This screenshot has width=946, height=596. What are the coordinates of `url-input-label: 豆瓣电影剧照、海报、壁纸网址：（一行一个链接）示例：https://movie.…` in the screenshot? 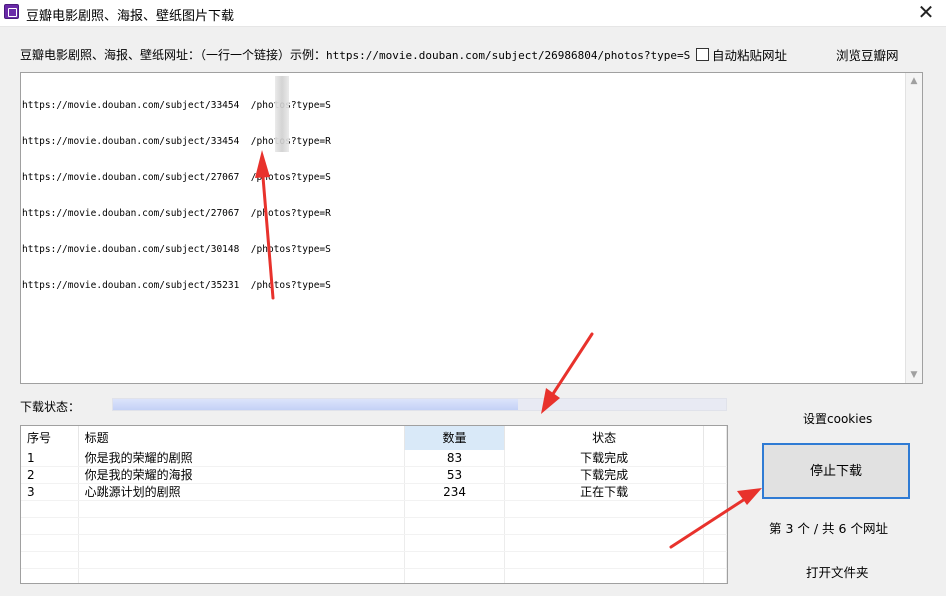 It's located at (355, 54).